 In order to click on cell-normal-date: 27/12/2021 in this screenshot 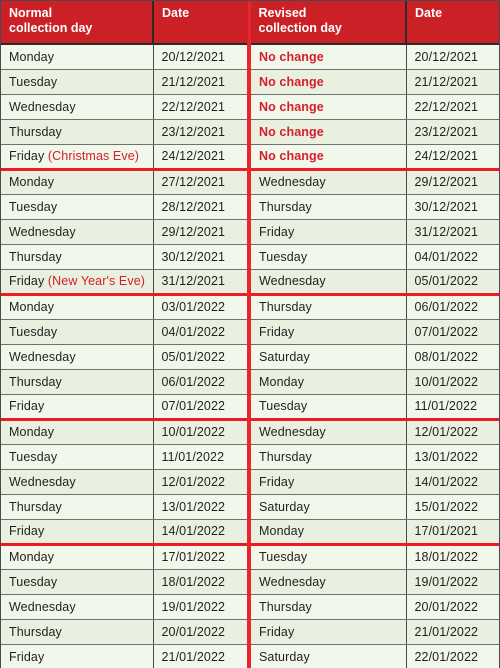, I will do `click(201, 182)`.